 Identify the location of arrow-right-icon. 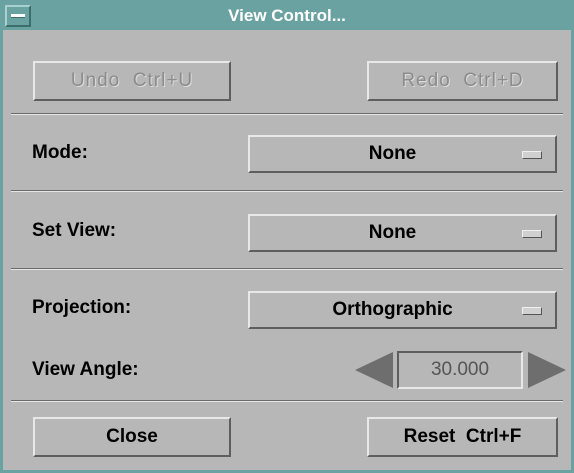
(547, 370).